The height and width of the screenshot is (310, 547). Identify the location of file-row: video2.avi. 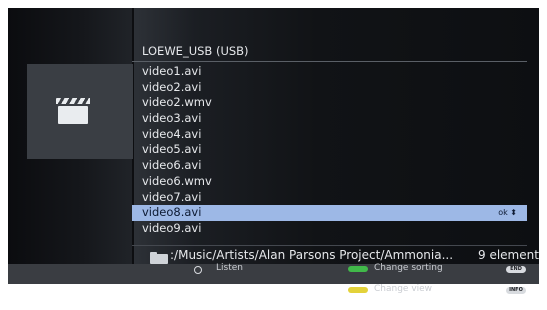
(329, 88).